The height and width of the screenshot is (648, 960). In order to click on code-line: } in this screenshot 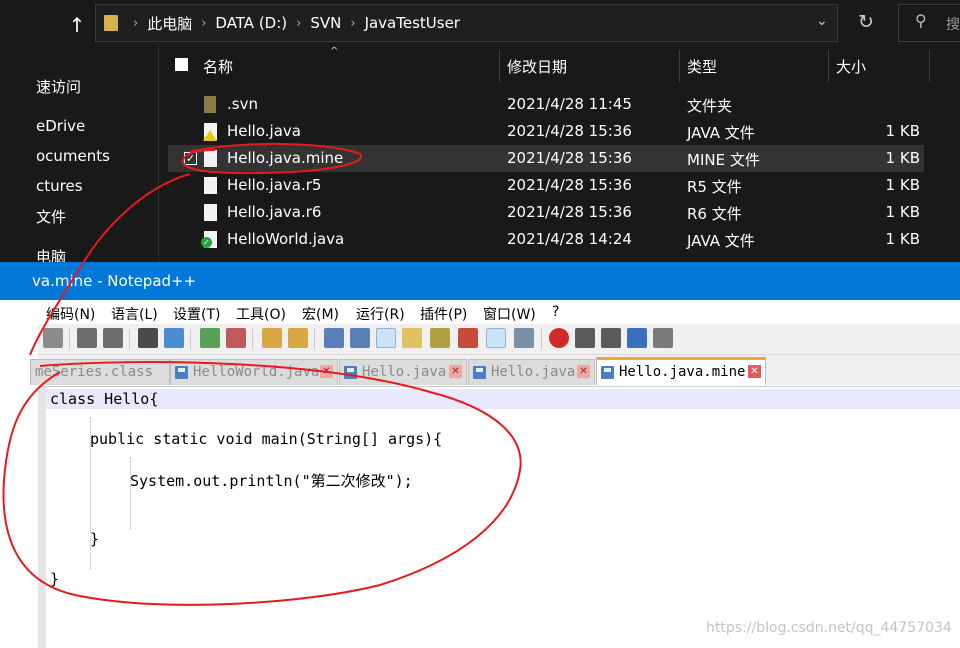, I will do `click(95, 539)`.